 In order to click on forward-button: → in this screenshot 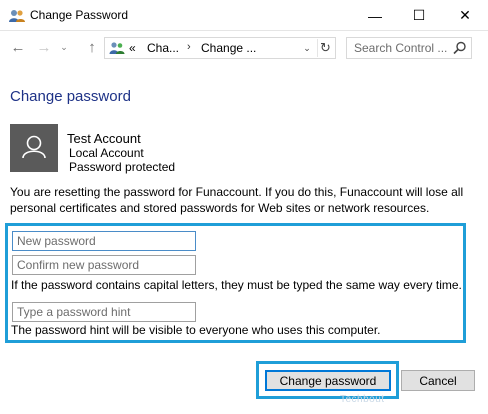, I will do `click(44, 47)`.